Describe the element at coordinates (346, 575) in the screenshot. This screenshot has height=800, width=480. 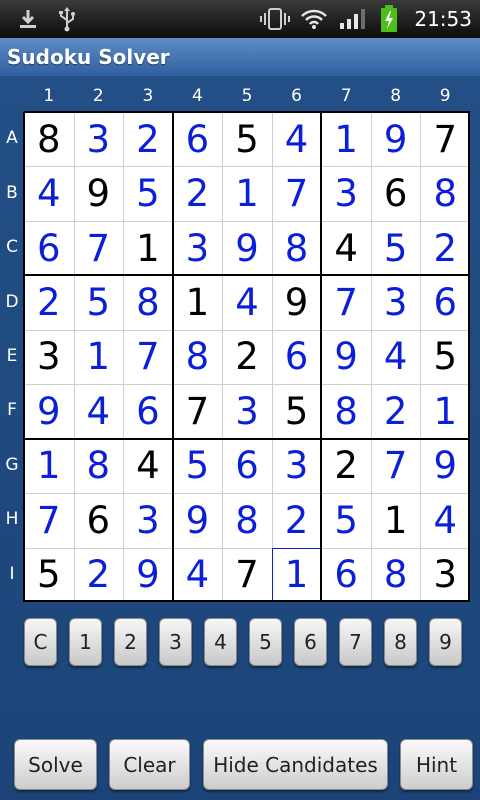
I see `sudoku-cell-I7: 6` at that location.